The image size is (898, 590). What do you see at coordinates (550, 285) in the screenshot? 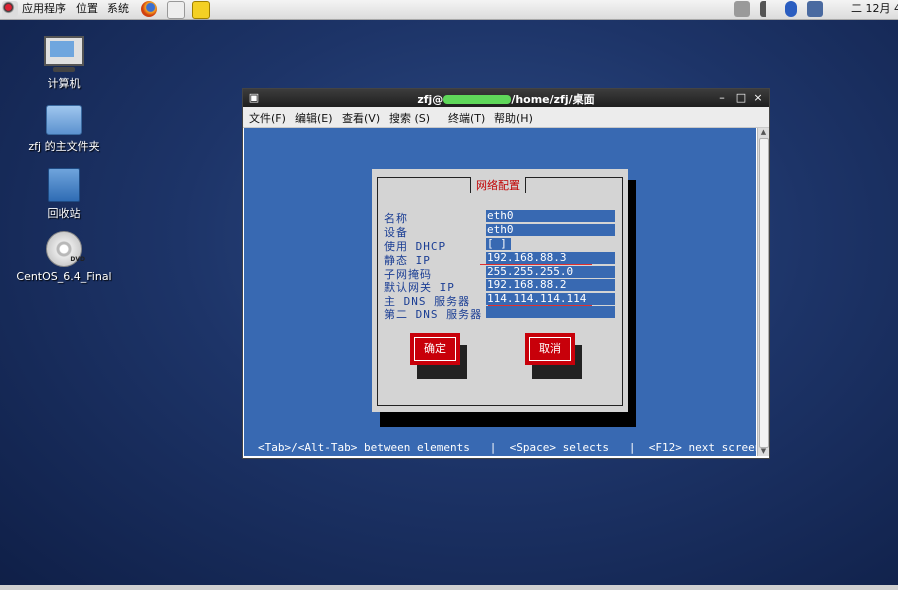
I see `gateway-input: 192.168.88.2` at bounding box center [550, 285].